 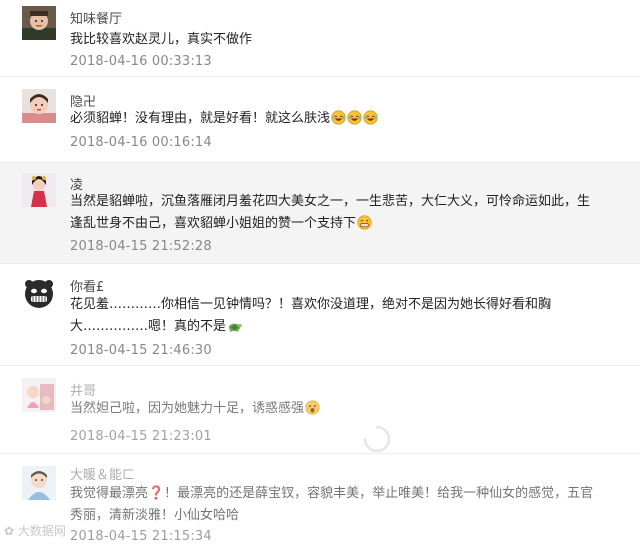 What do you see at coordinates (141, 536) in the screenshot?
I see `comment-timestamp: 2018-04-15 21:15:34` at bounding box center [141, 536].